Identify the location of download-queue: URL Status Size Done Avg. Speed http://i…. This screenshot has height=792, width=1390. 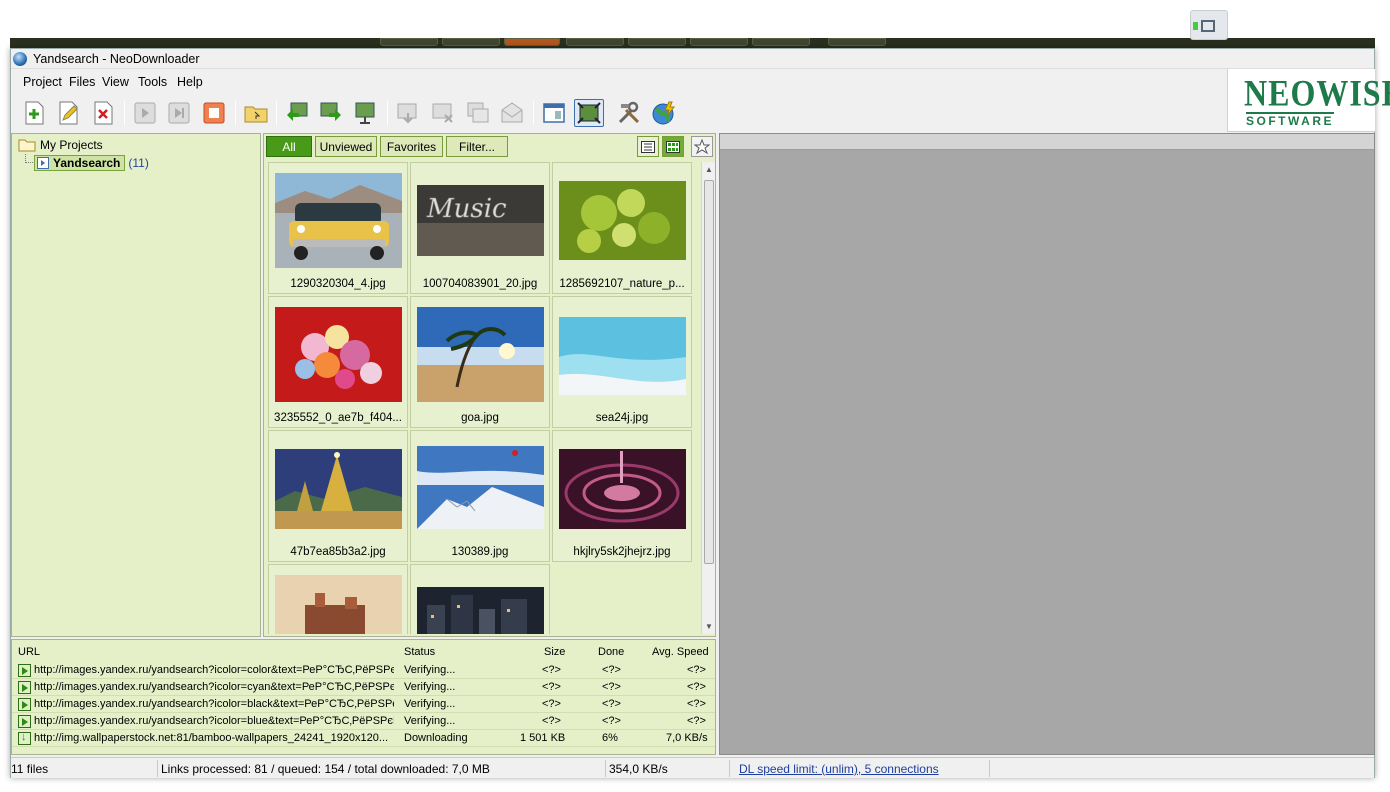
(363, 697).